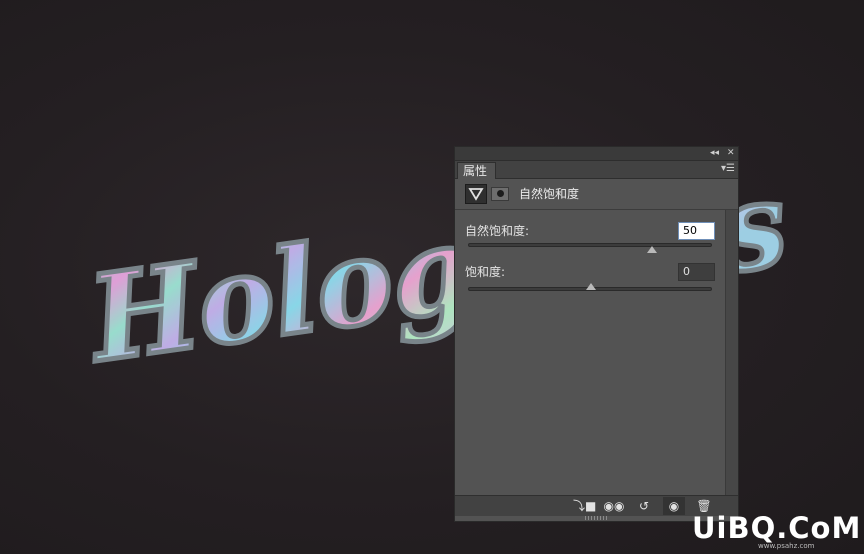  Describe the element at coordinates (476, 194) in the screenshot. I see `vibrance-triangle-icon` at that location.